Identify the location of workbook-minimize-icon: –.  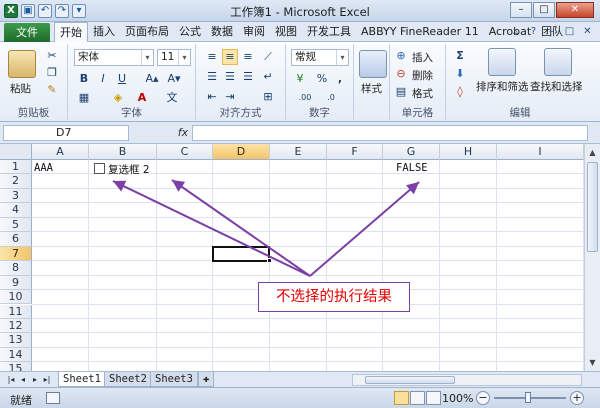
(551, 31).